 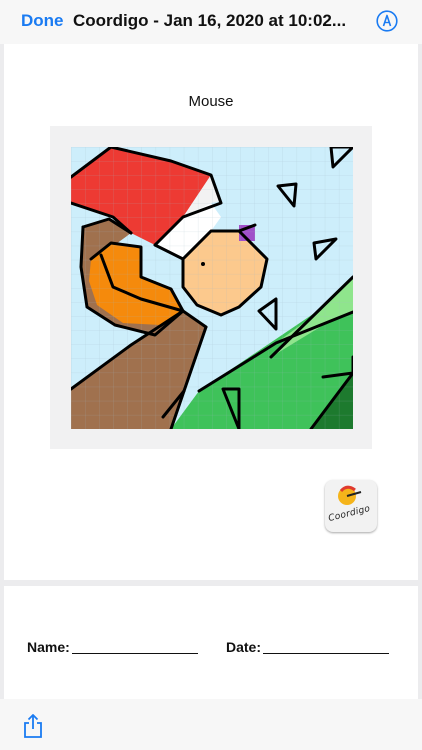 I want to click on name-field: Name:, so click(x=112, y=647).